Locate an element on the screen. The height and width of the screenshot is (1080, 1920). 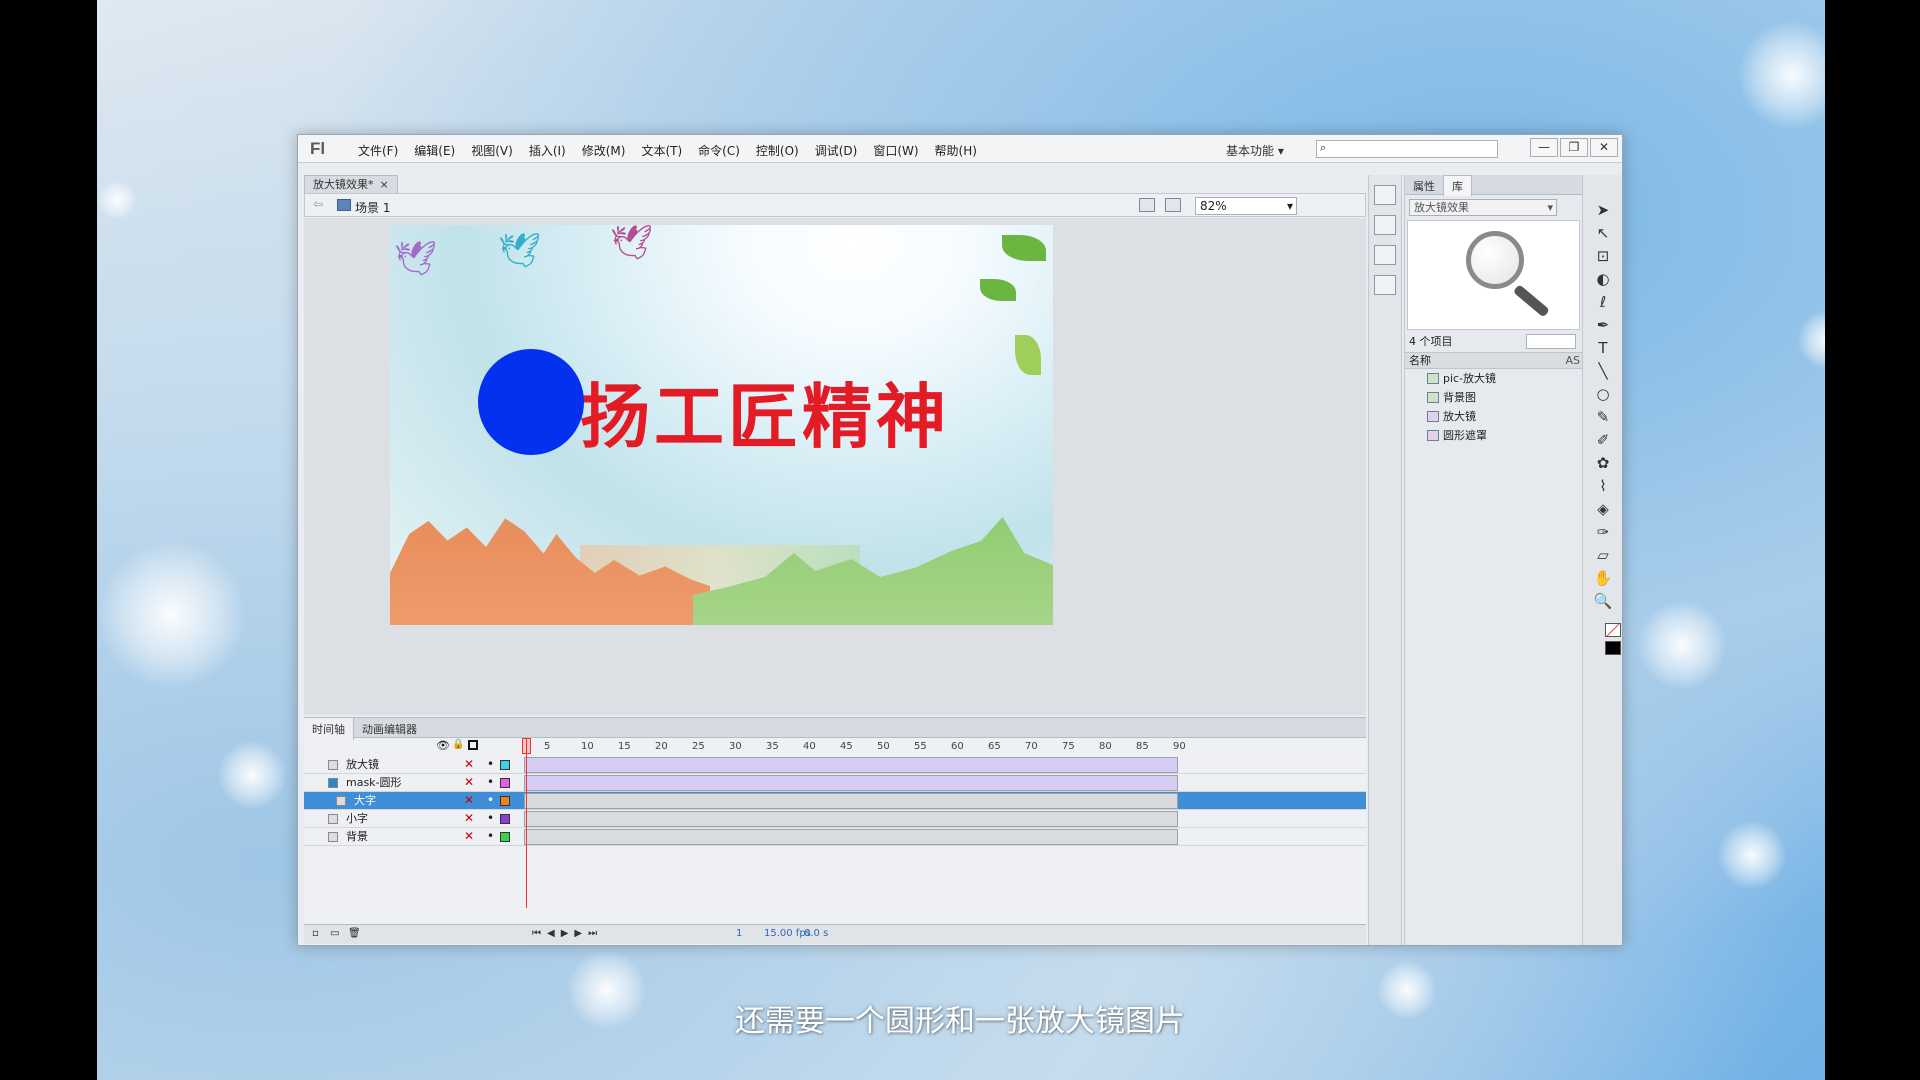
document-tab: 放大镜效果* × is located at coordinates (351, 184).